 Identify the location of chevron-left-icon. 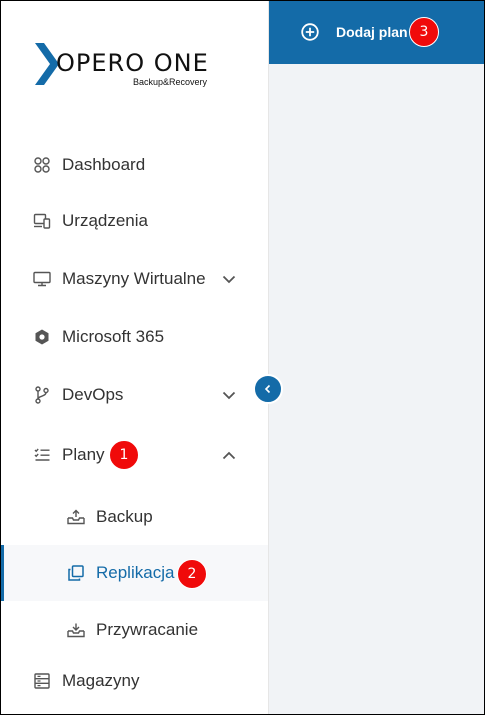
(267, 389).